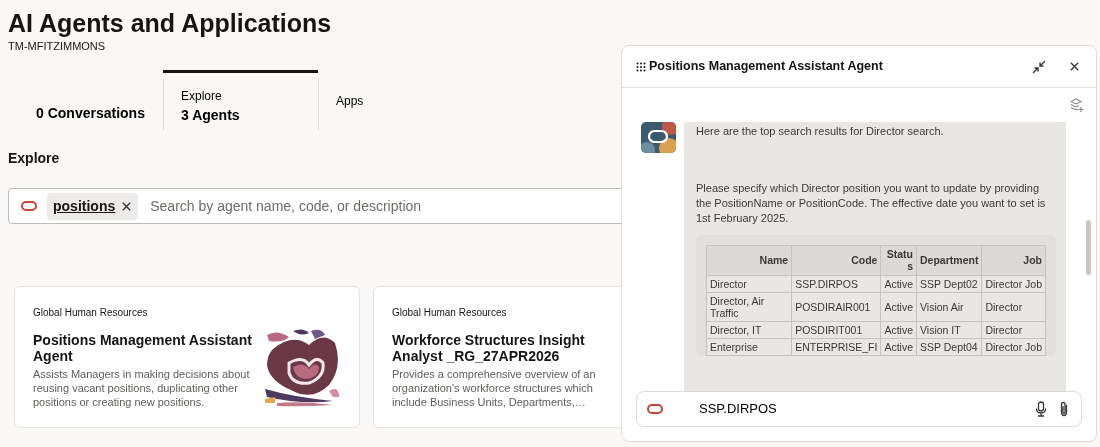 The height and width of the screenshot is (447, 1100). What do you see at coordinates (949, 260) in the screenshot?
I see `column-header: Department` at bounding box center [949, 260].